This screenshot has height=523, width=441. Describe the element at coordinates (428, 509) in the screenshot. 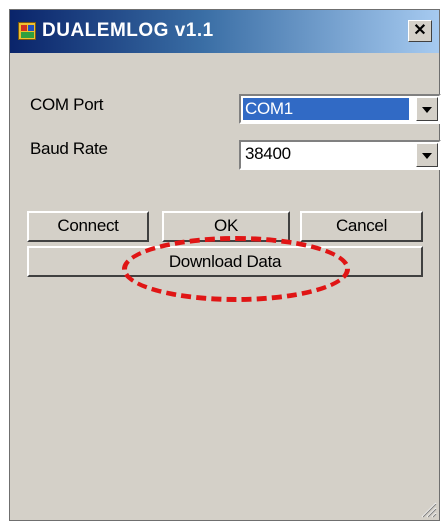

I see `resize-grip-icon` at that location.